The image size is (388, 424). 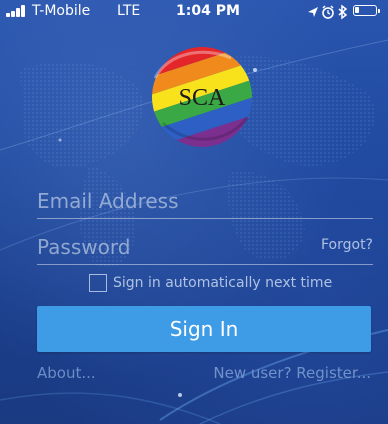 I want to click on signal-strength-icon, so click(x=18, y=11).